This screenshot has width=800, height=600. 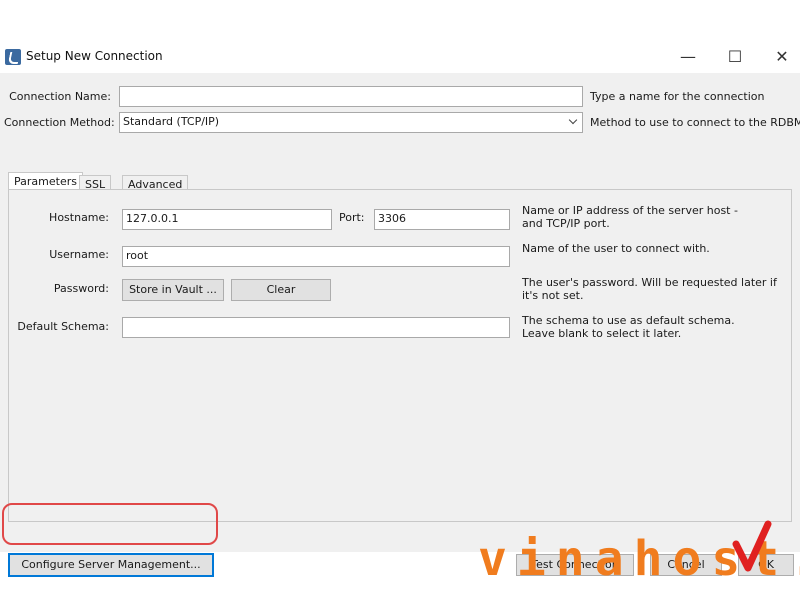 What do you see at coordinates (780, 57) in the screenshot?
I see `close-button: ✕` at bounding box center [780, 57].